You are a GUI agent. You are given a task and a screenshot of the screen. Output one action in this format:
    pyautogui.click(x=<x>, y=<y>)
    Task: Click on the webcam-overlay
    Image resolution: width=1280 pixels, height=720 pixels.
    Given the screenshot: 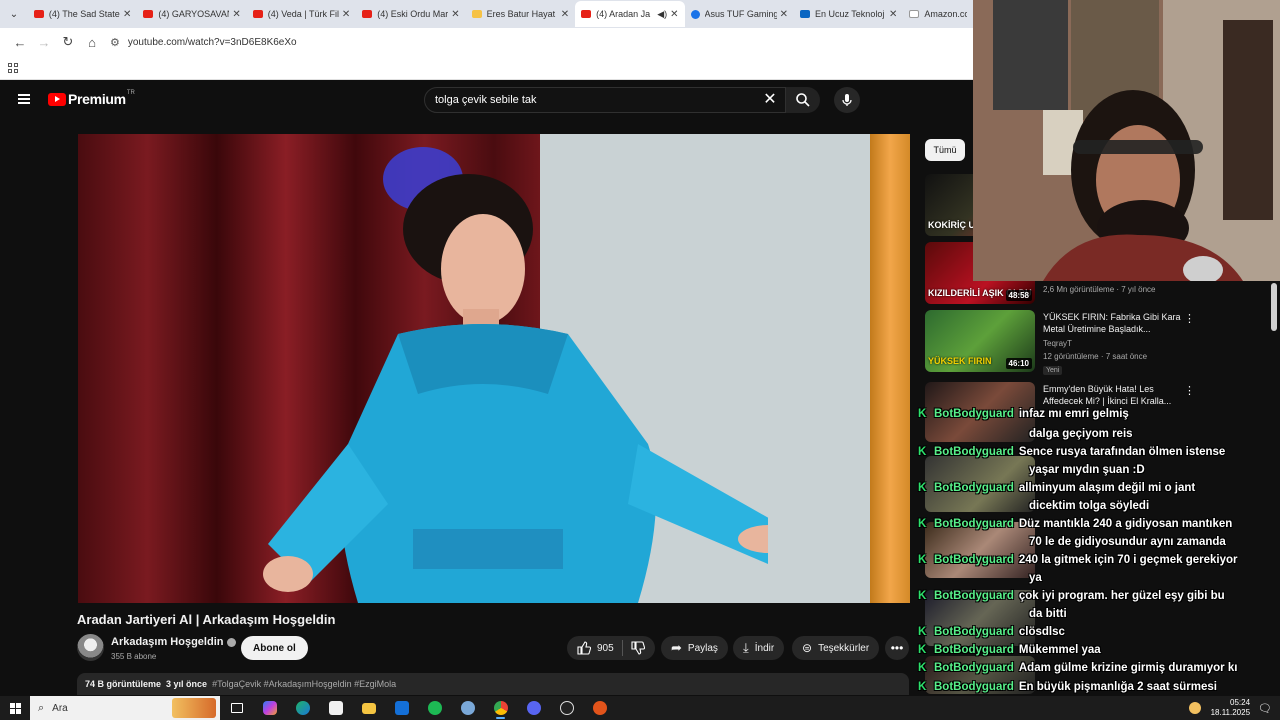 What is the action you would take?
    pyautogui.click(x=1126, y=140)
    